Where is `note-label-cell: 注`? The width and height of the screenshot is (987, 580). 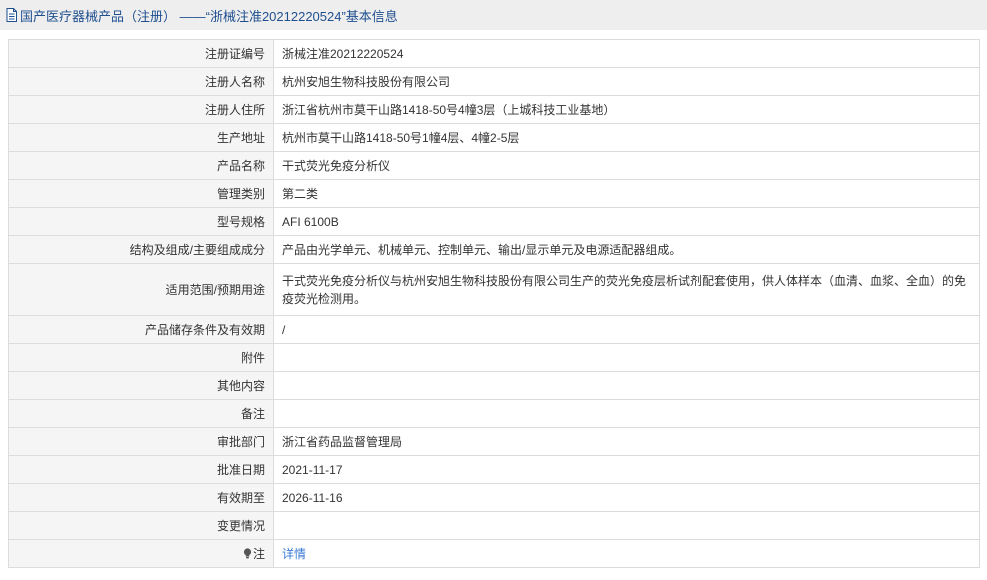
note-label-cell: 注 is located at coordinates (141, 553).